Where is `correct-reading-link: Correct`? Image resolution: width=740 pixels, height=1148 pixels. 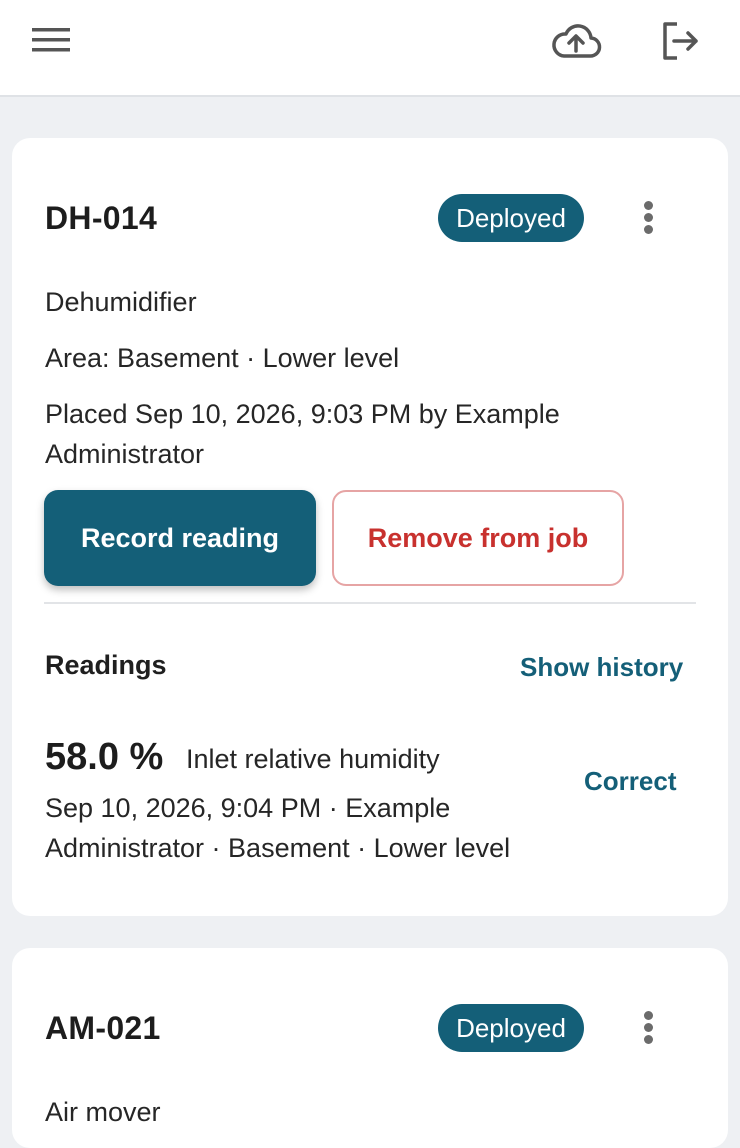 correct-reading-link: Correct is located at coordinates (630, 781).